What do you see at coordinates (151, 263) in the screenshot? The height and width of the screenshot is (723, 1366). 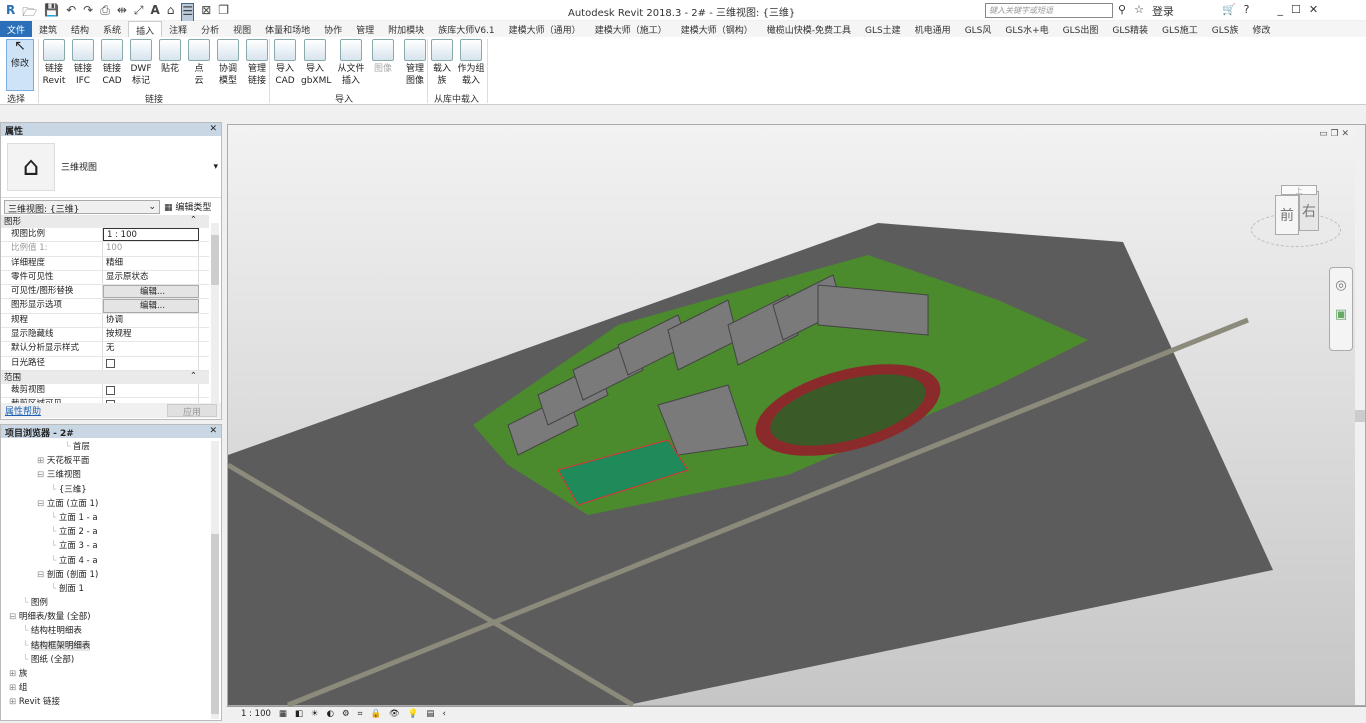 I see `property-value: 精细` at bounding box center [151, 263].